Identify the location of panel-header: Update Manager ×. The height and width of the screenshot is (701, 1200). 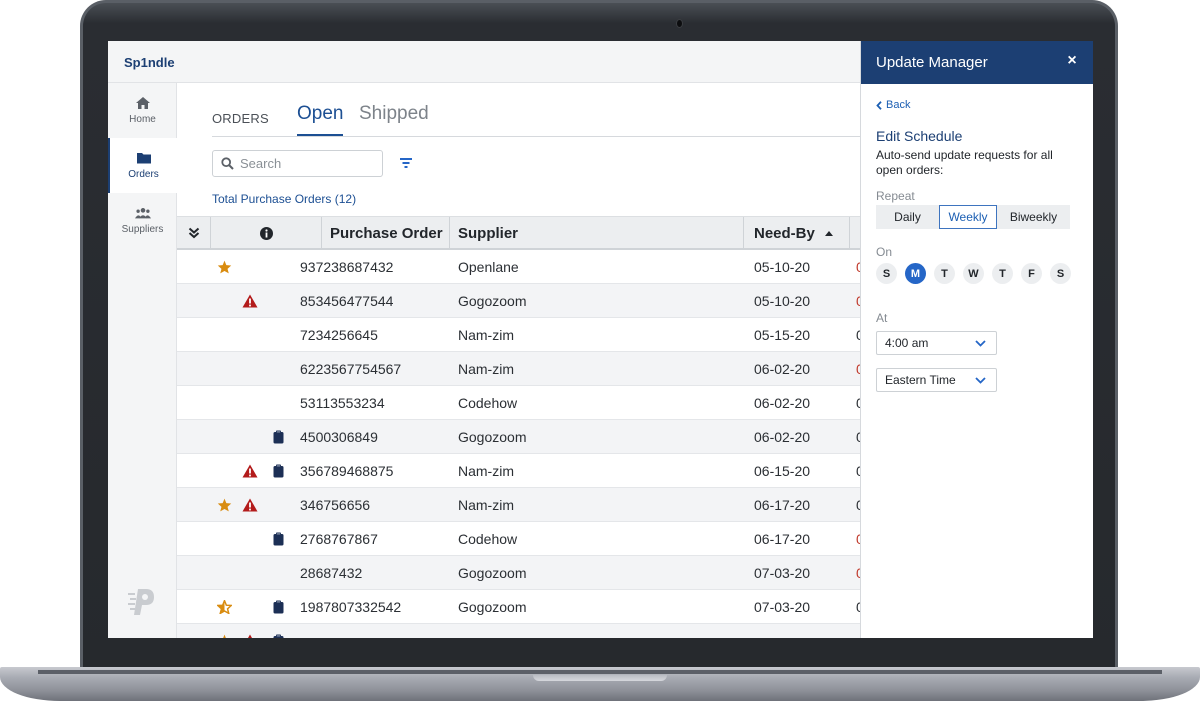
(977, 62).